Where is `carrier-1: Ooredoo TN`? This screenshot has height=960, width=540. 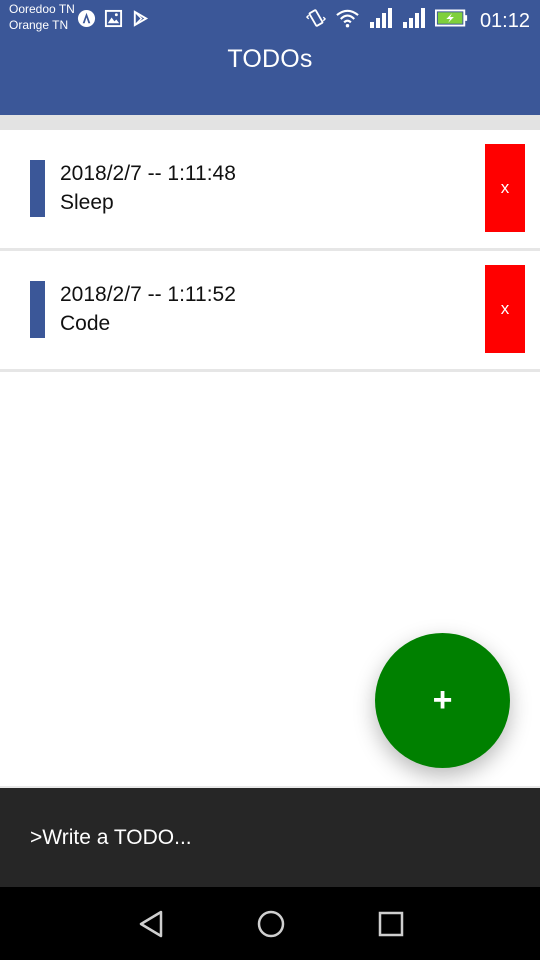
carrier-1: Ooredoo TN is located at coordinates (42, 9).